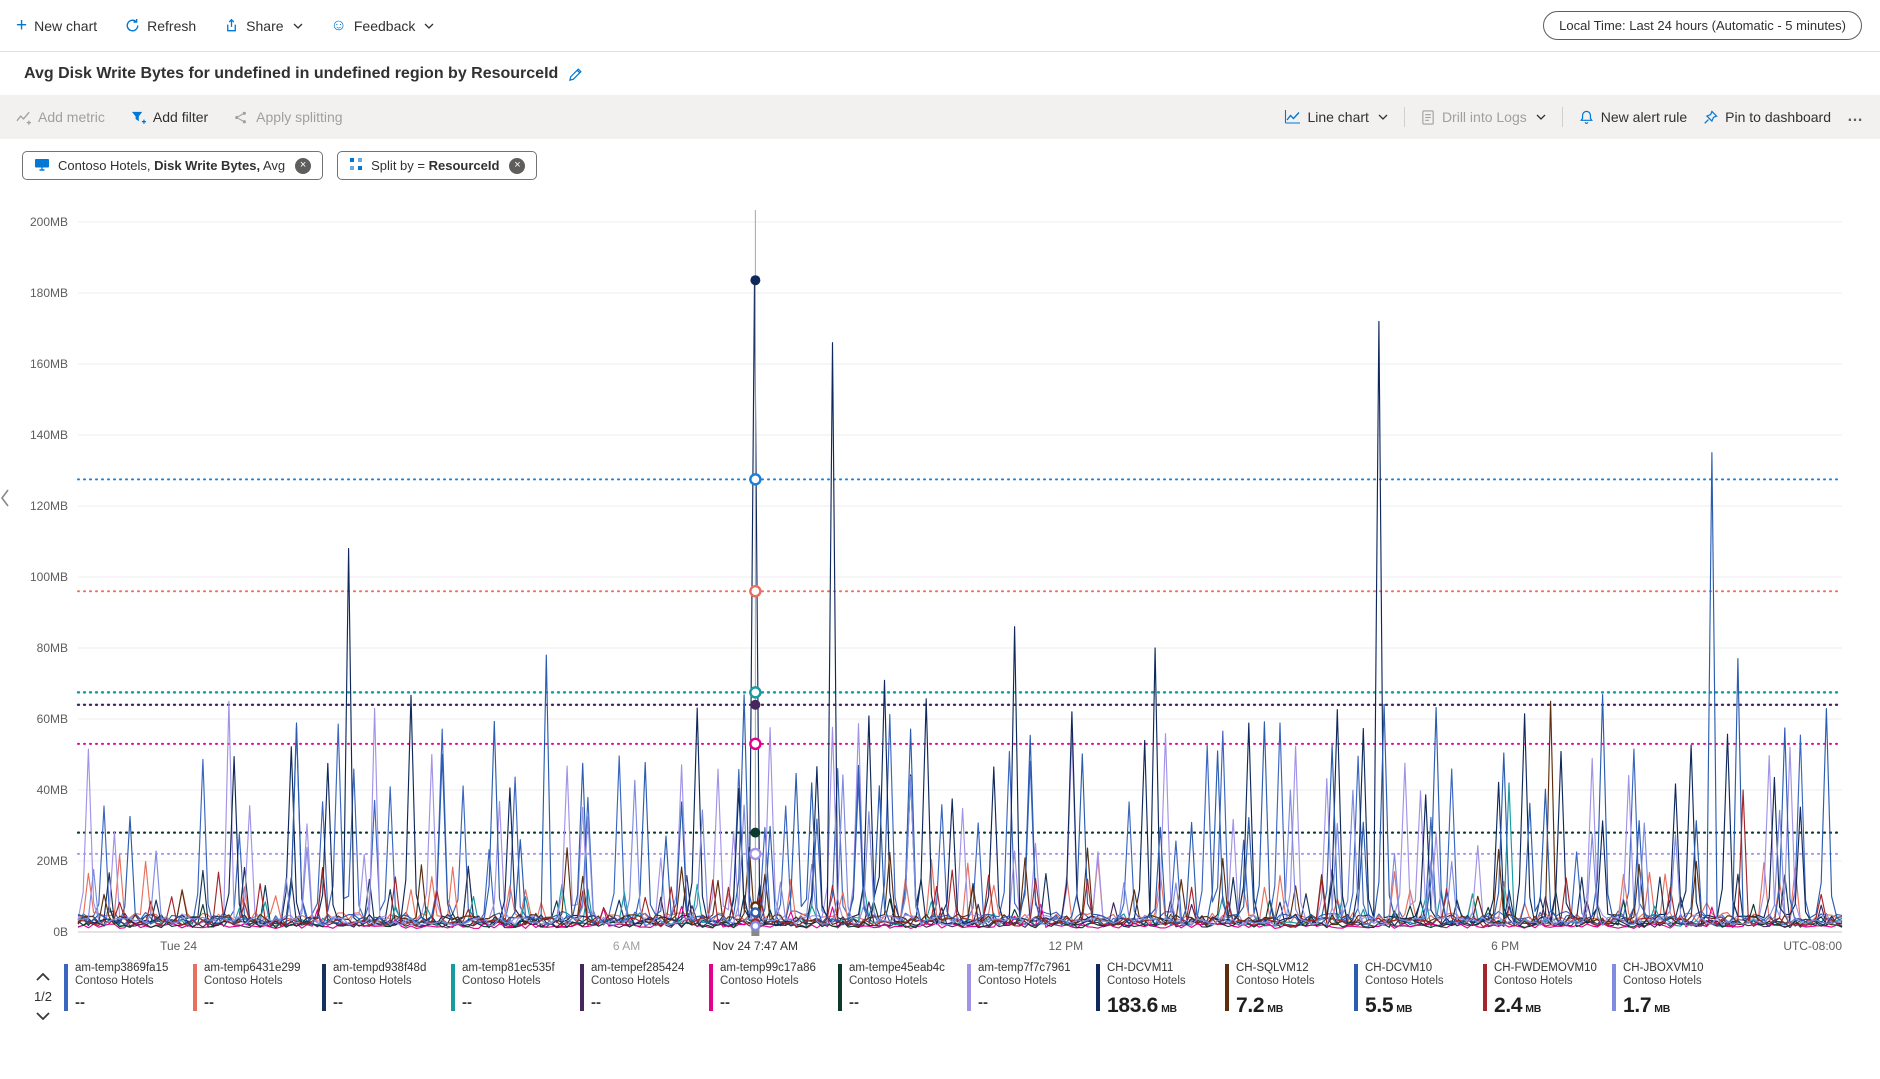  I want to click on add-filter-button: Add filter, so click(169, 117).